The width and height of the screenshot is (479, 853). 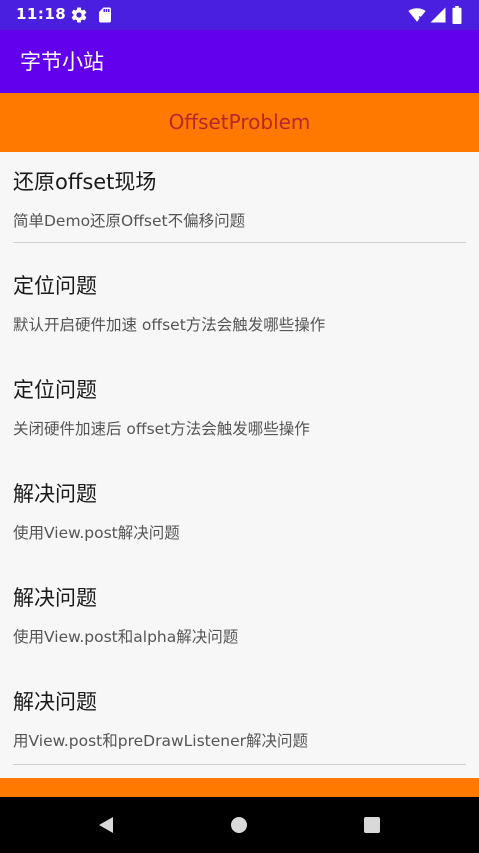 What do you see at coordinates (62, 62) in the screenshot?
I see `app-title: 字节小站` at bounding box center [62, 62].